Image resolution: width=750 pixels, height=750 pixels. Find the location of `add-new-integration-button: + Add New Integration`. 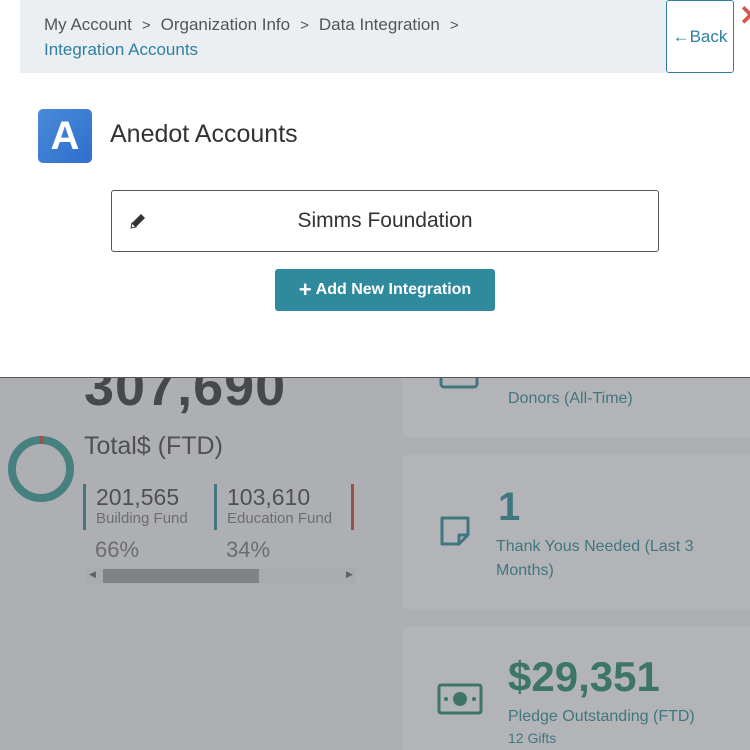

add-new-integration-button: + Add New Integration is located at coordinates (385, 290).